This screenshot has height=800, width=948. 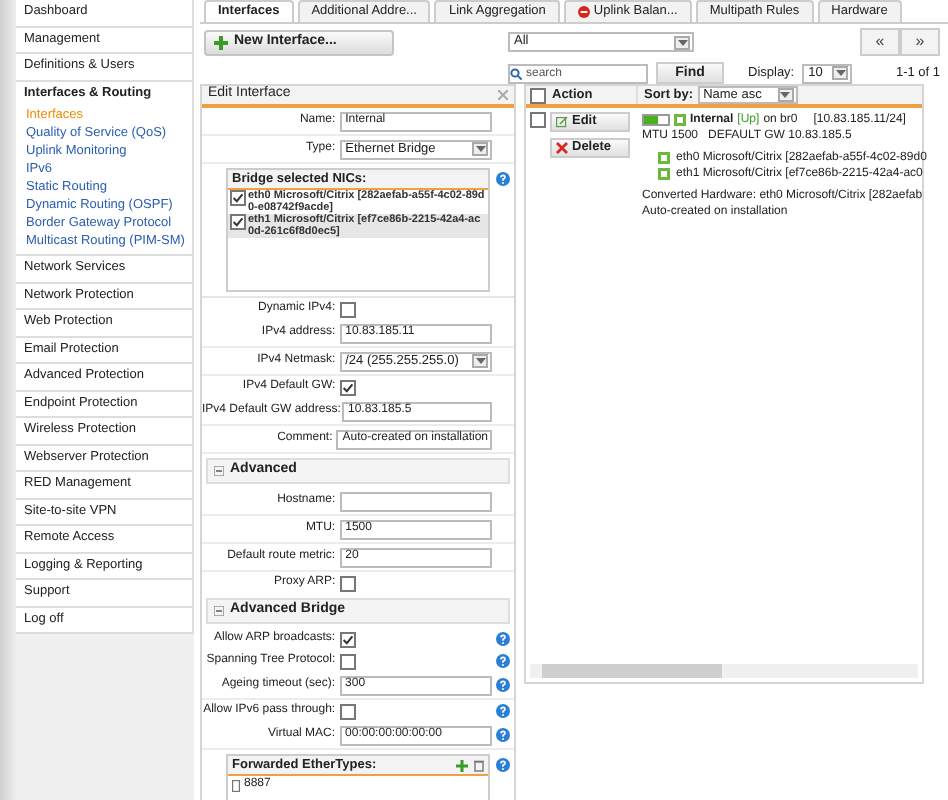 What do you see at coordinates (880, 42) in the screenshot?
I see `previous-page-button: «` at bounding box center [880, 42].